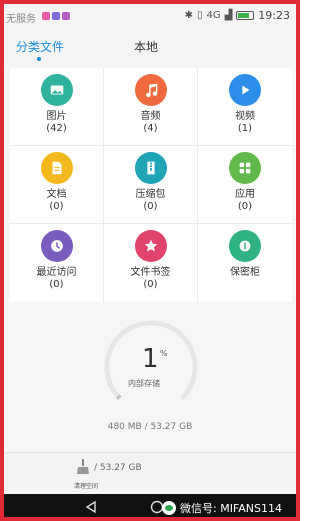 The image size is (320, 521). I want to click on category-recent: 最近访问 (0), so click(57, 263).